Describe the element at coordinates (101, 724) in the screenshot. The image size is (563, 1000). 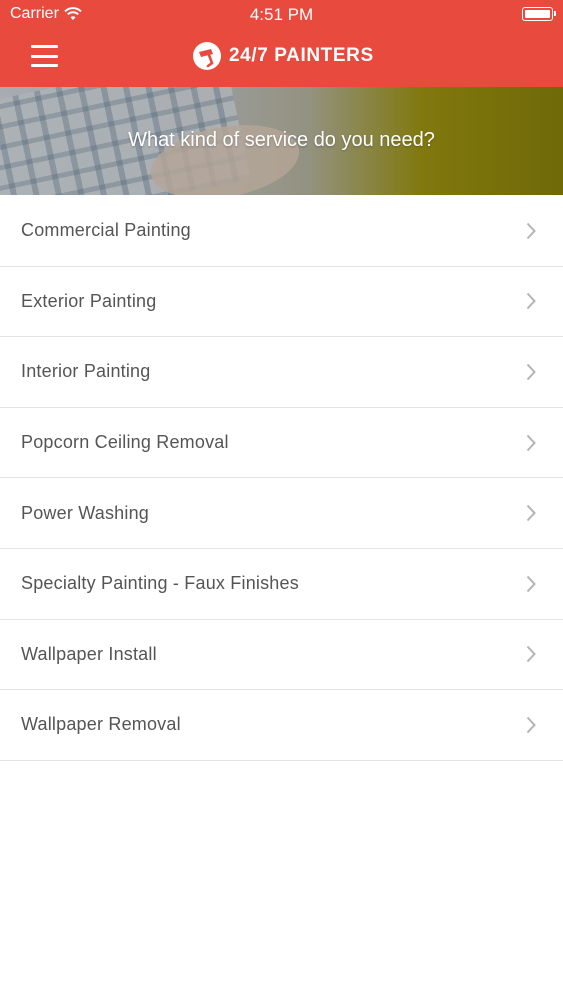
I see `service-label: Wallpaper Removal` at that location.